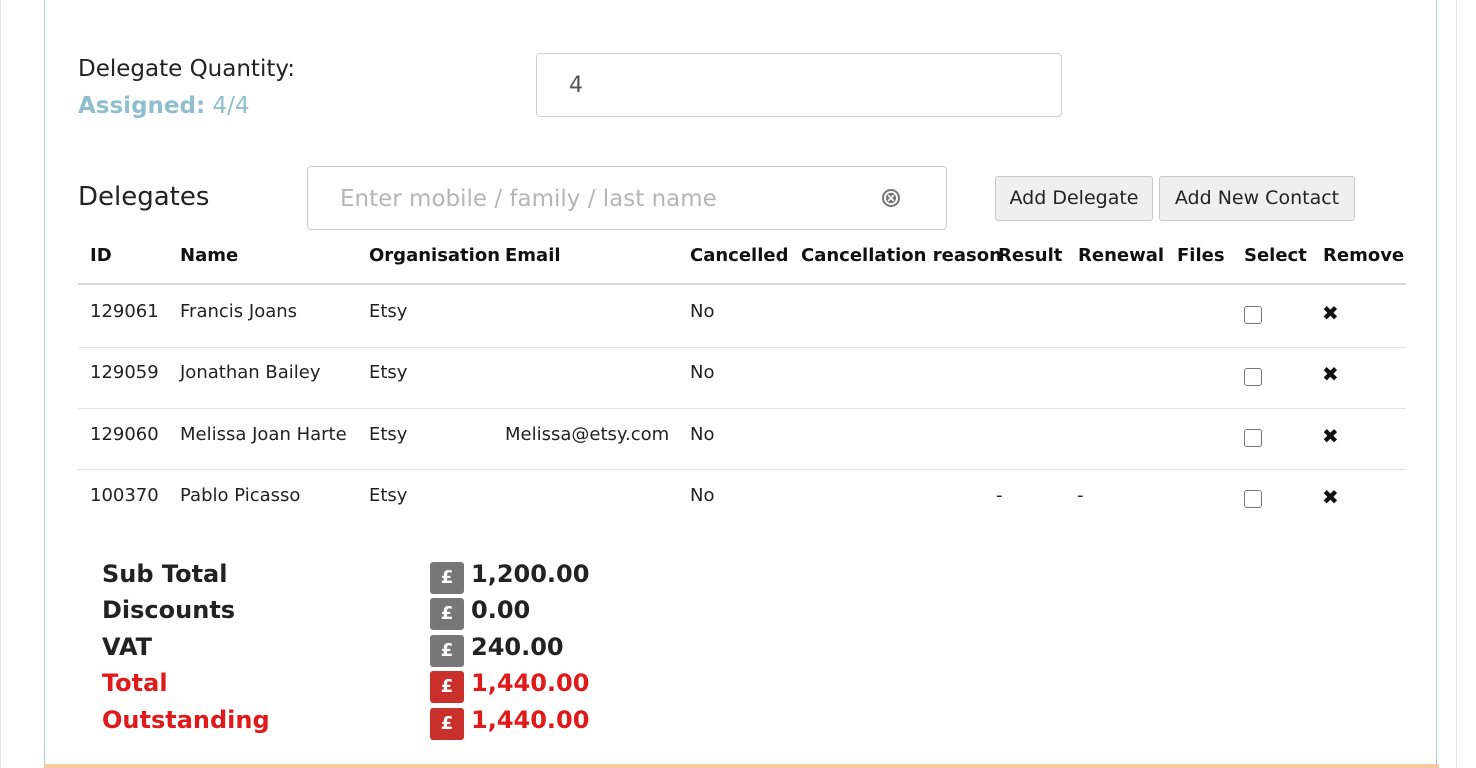 The image size is (1476, 768). Describe the element at coordinates (739, 255) in the screenshot. I see `col-header-cancelled: Cancelled` at that location.